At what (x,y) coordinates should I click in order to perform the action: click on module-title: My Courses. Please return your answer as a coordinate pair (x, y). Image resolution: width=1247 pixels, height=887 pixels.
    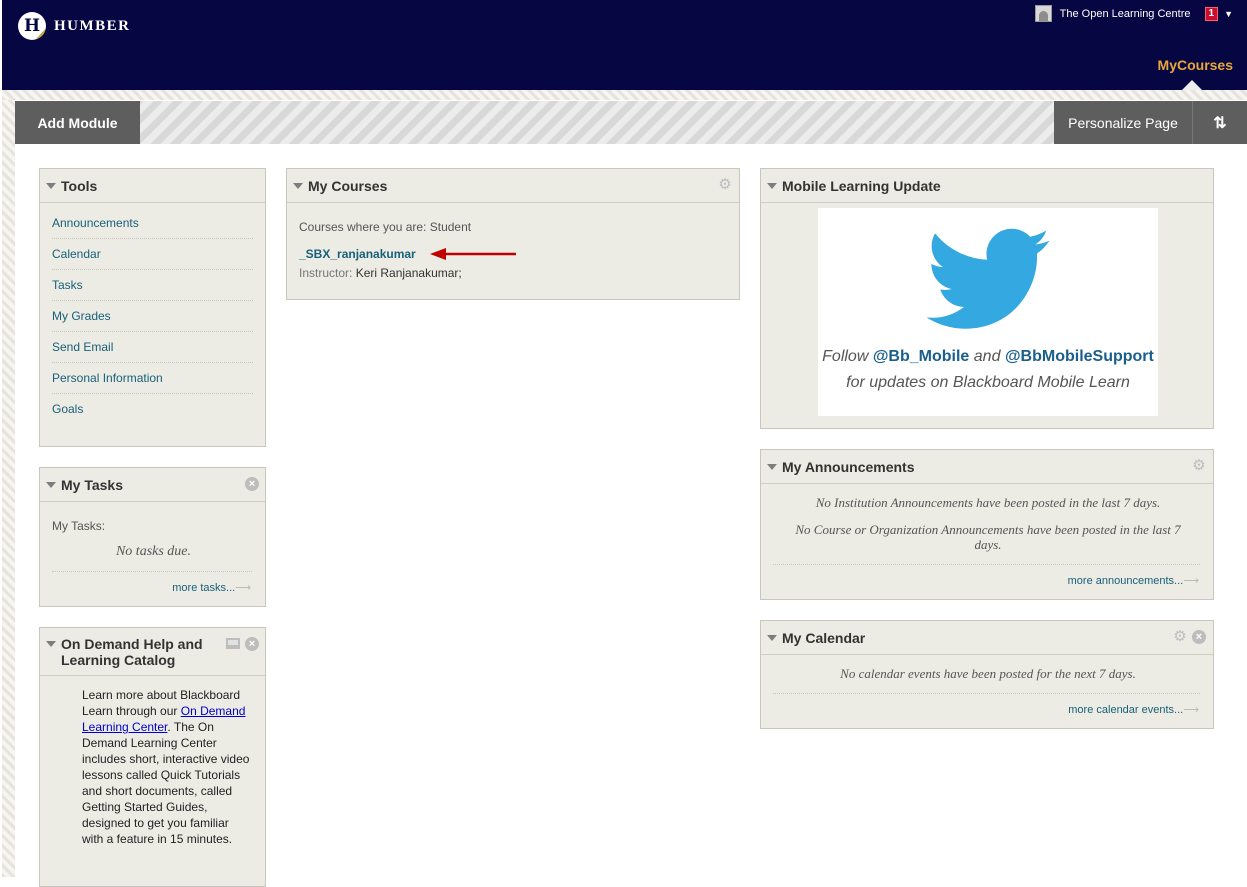
    Looking at the image, I should click on (348, 185).